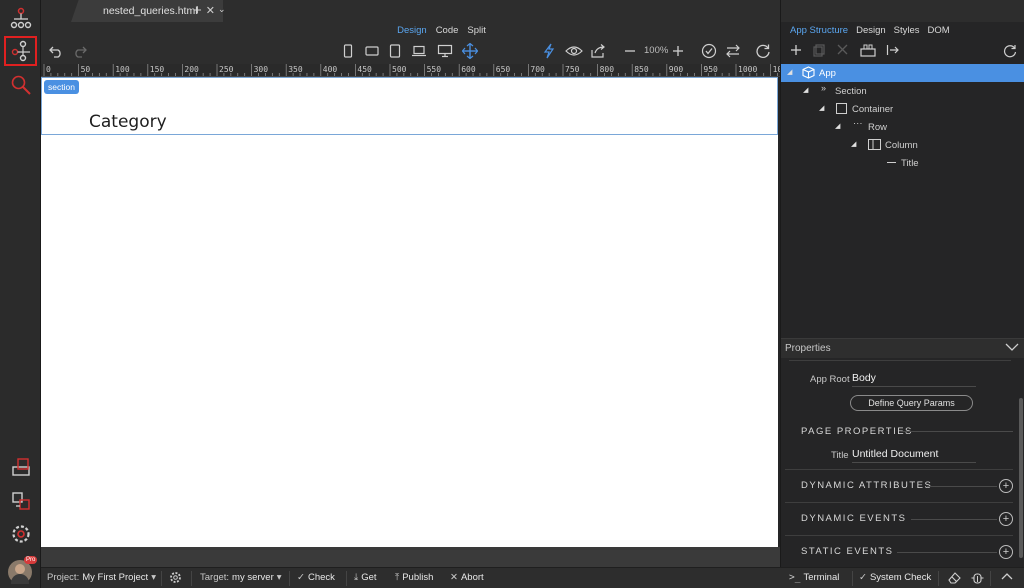 The width and height of the screenshot is (1024, 588). I want to click on app-root-select: Body, so click(914, 379).